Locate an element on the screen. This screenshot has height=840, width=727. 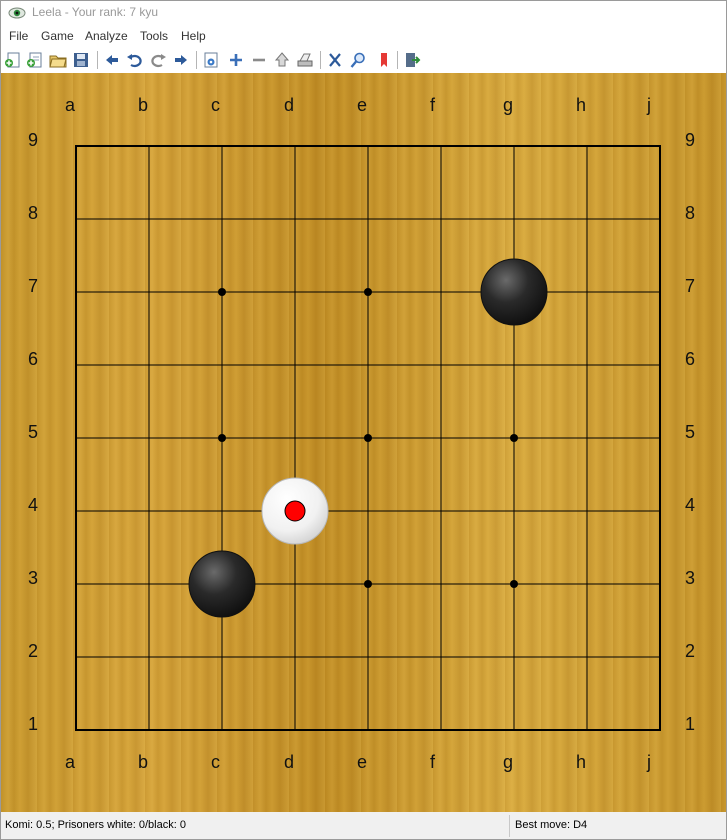
row-label-left: 8 is located at coordinates (33, 213).